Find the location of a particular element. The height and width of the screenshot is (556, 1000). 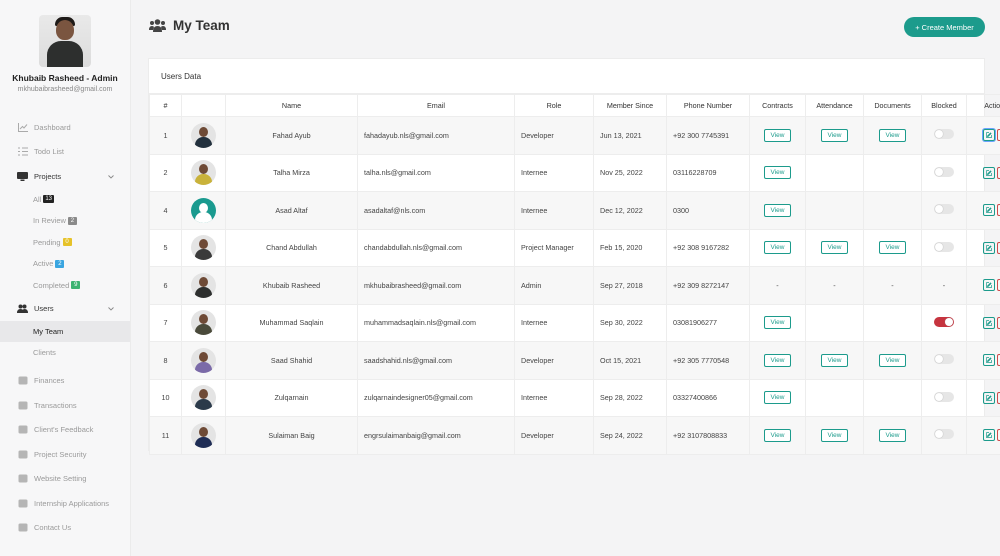

sidebar-item-internship-applications: Internship Applications is located at coordinates (65, 503).